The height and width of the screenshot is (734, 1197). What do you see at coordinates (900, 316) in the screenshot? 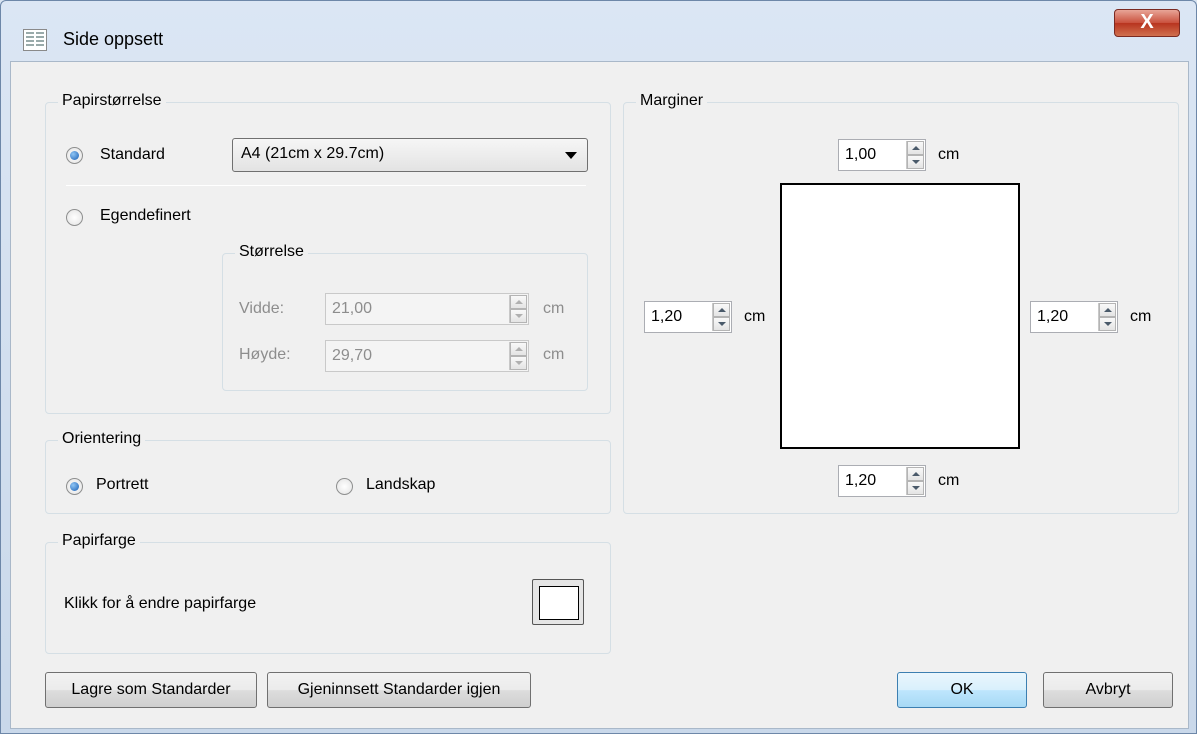
I see `page-preview` at bounding box center [900, 316].